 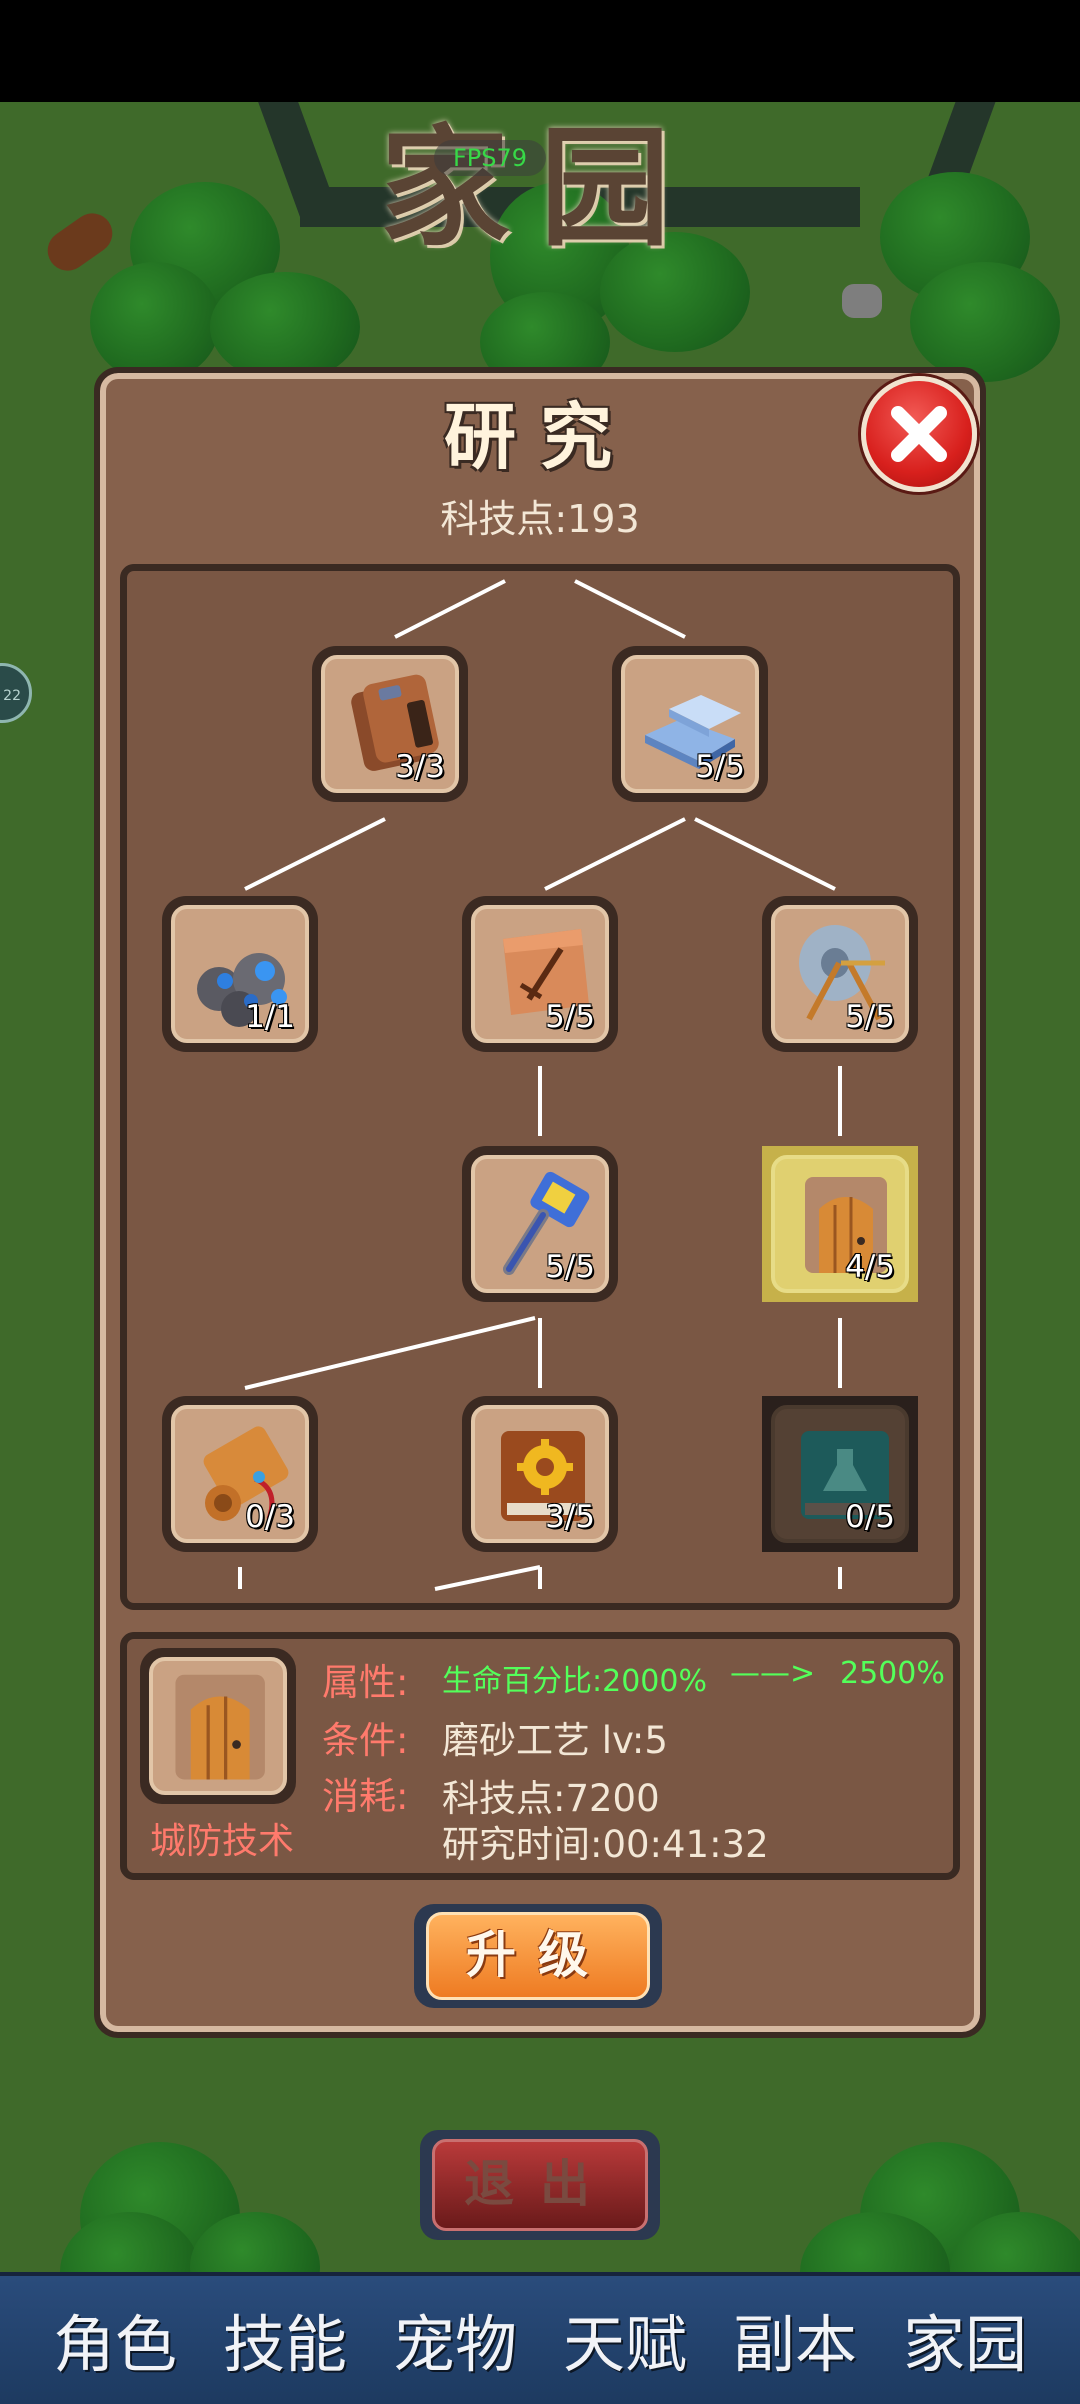 What do you see at coordinates (540, 51) in the screenshot?
I see `status-bar` at bounding box center [540, 51].